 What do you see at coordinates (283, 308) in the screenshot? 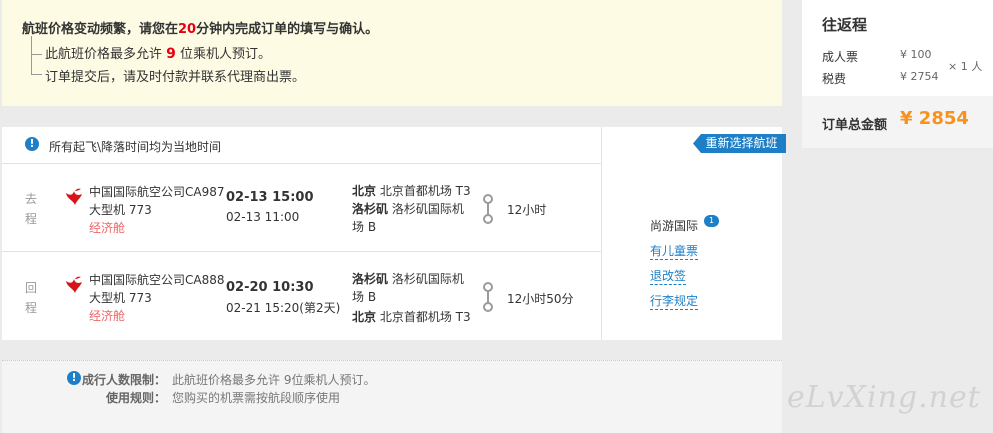
I see `arrival-time: 02-21 15:20(第2天)` at bounding box center [283, 308].